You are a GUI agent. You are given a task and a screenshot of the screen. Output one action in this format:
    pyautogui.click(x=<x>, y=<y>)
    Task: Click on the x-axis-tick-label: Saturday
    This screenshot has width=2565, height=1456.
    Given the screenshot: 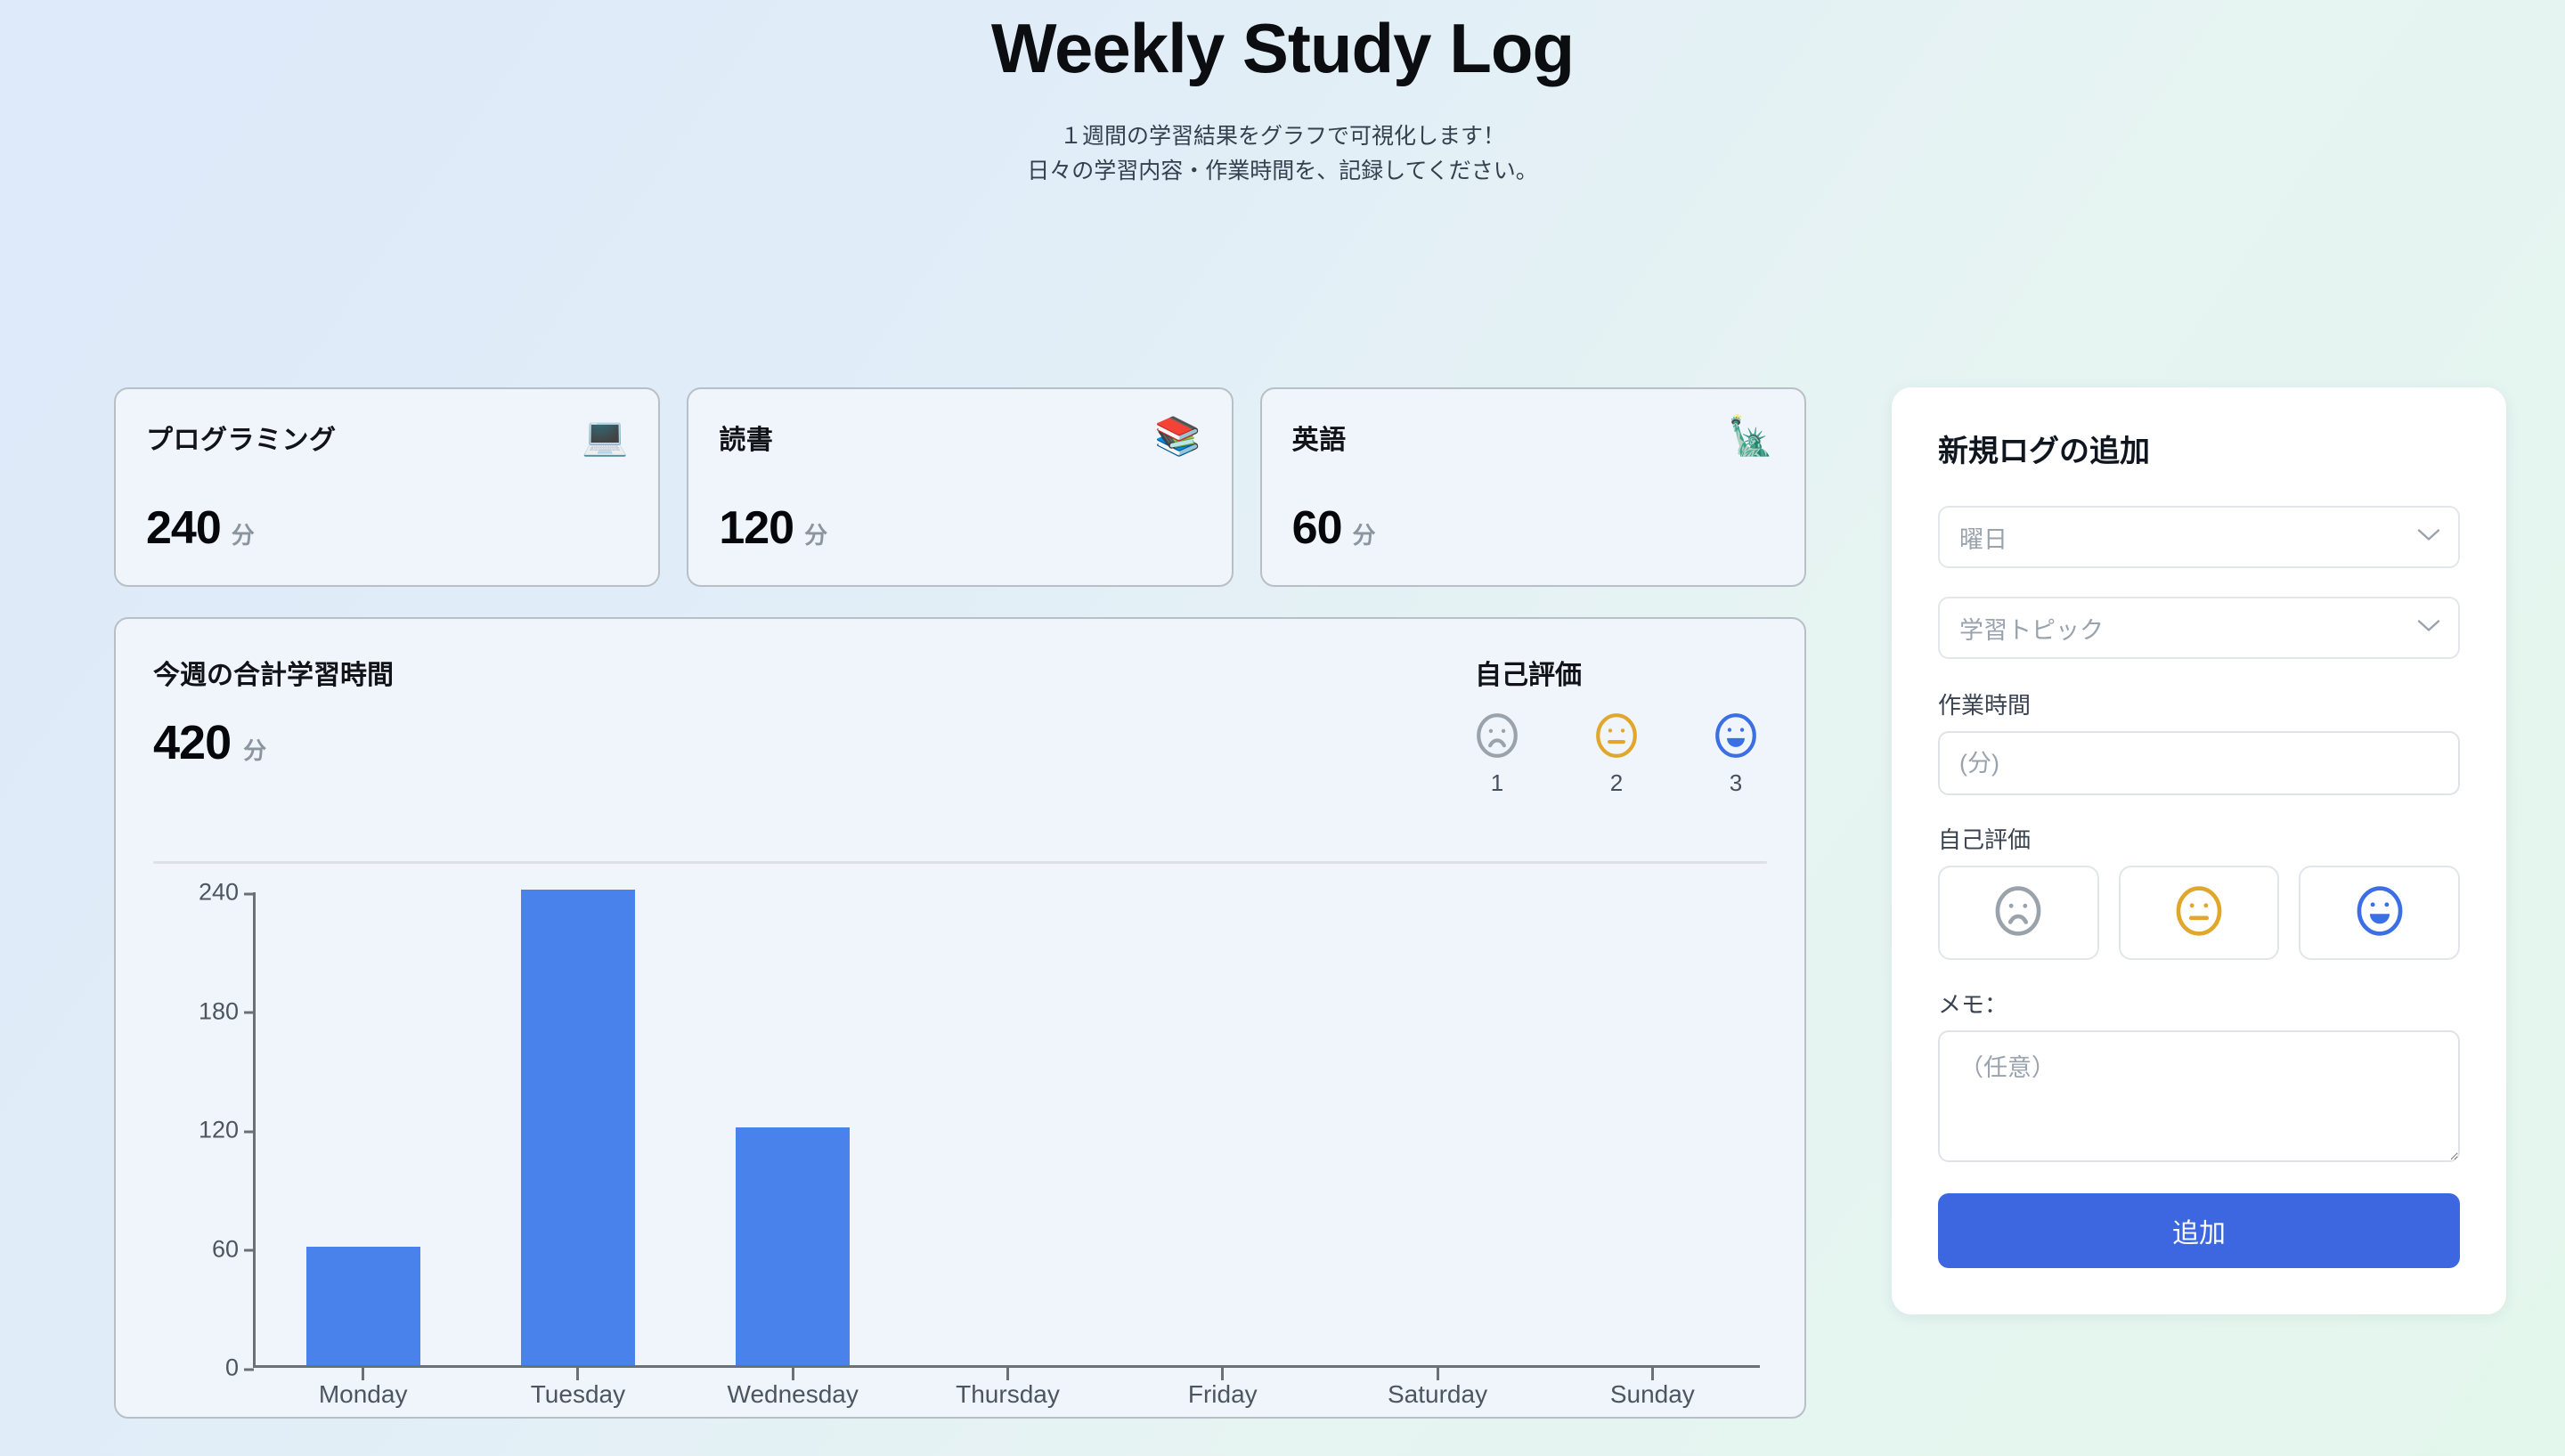 What is the action you would take?
    pyautogui.click(x=1438, y=1394)
    